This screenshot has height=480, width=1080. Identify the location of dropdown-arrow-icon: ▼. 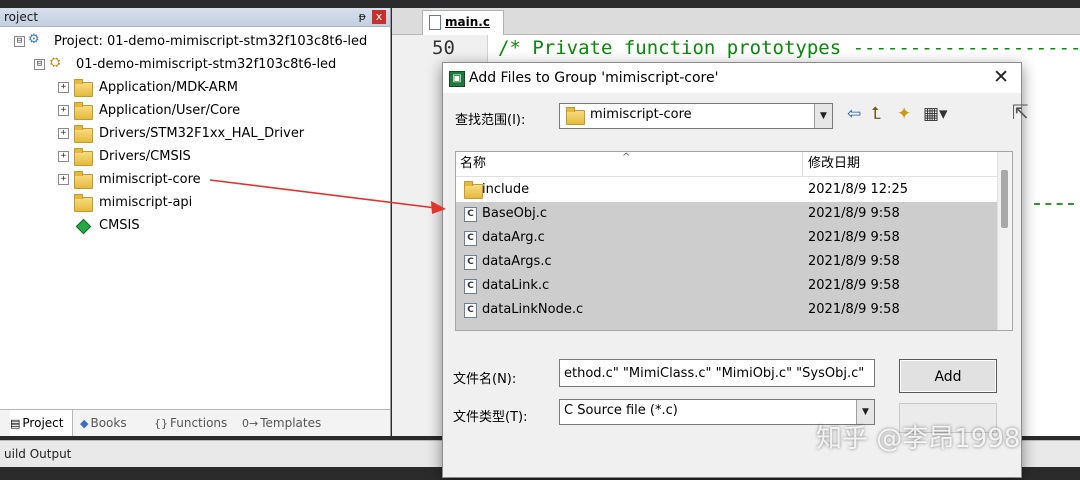
(823, 116).